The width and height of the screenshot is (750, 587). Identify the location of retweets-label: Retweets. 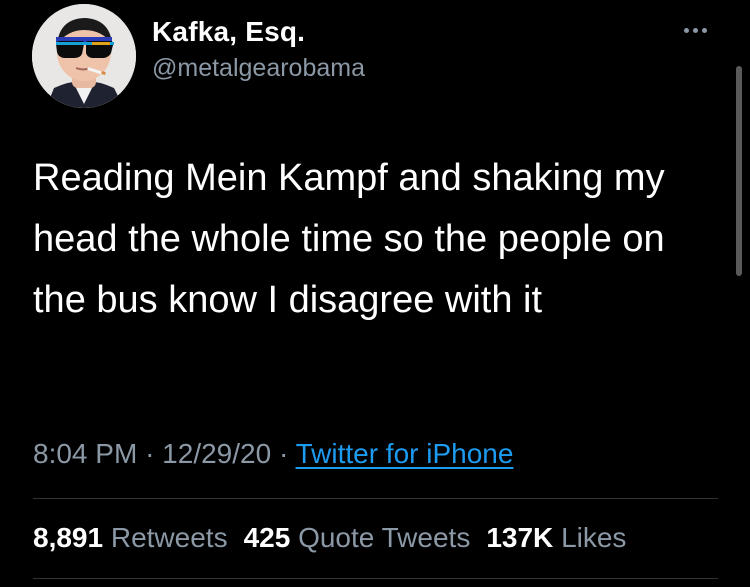
(169, 537).